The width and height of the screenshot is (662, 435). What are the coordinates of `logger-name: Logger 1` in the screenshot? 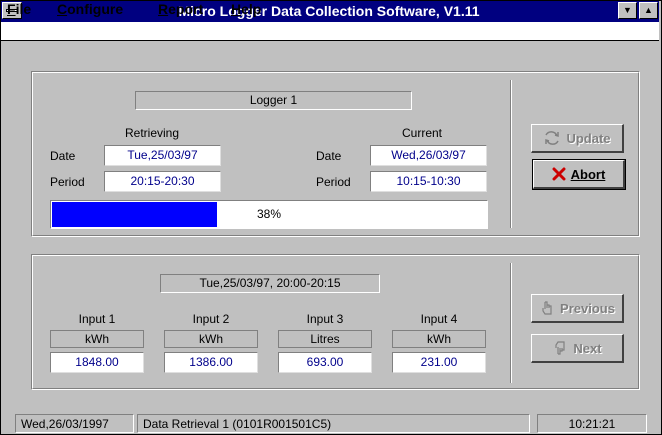 It's located at (273, 100).